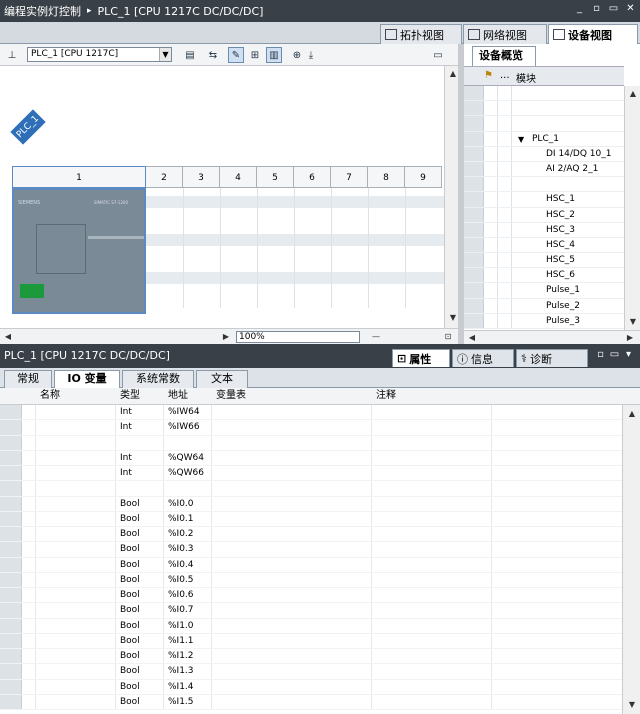 The height and width of the screenshot is (714, 640). I want to click on pencil-icon: ✎, so click(236, 55).